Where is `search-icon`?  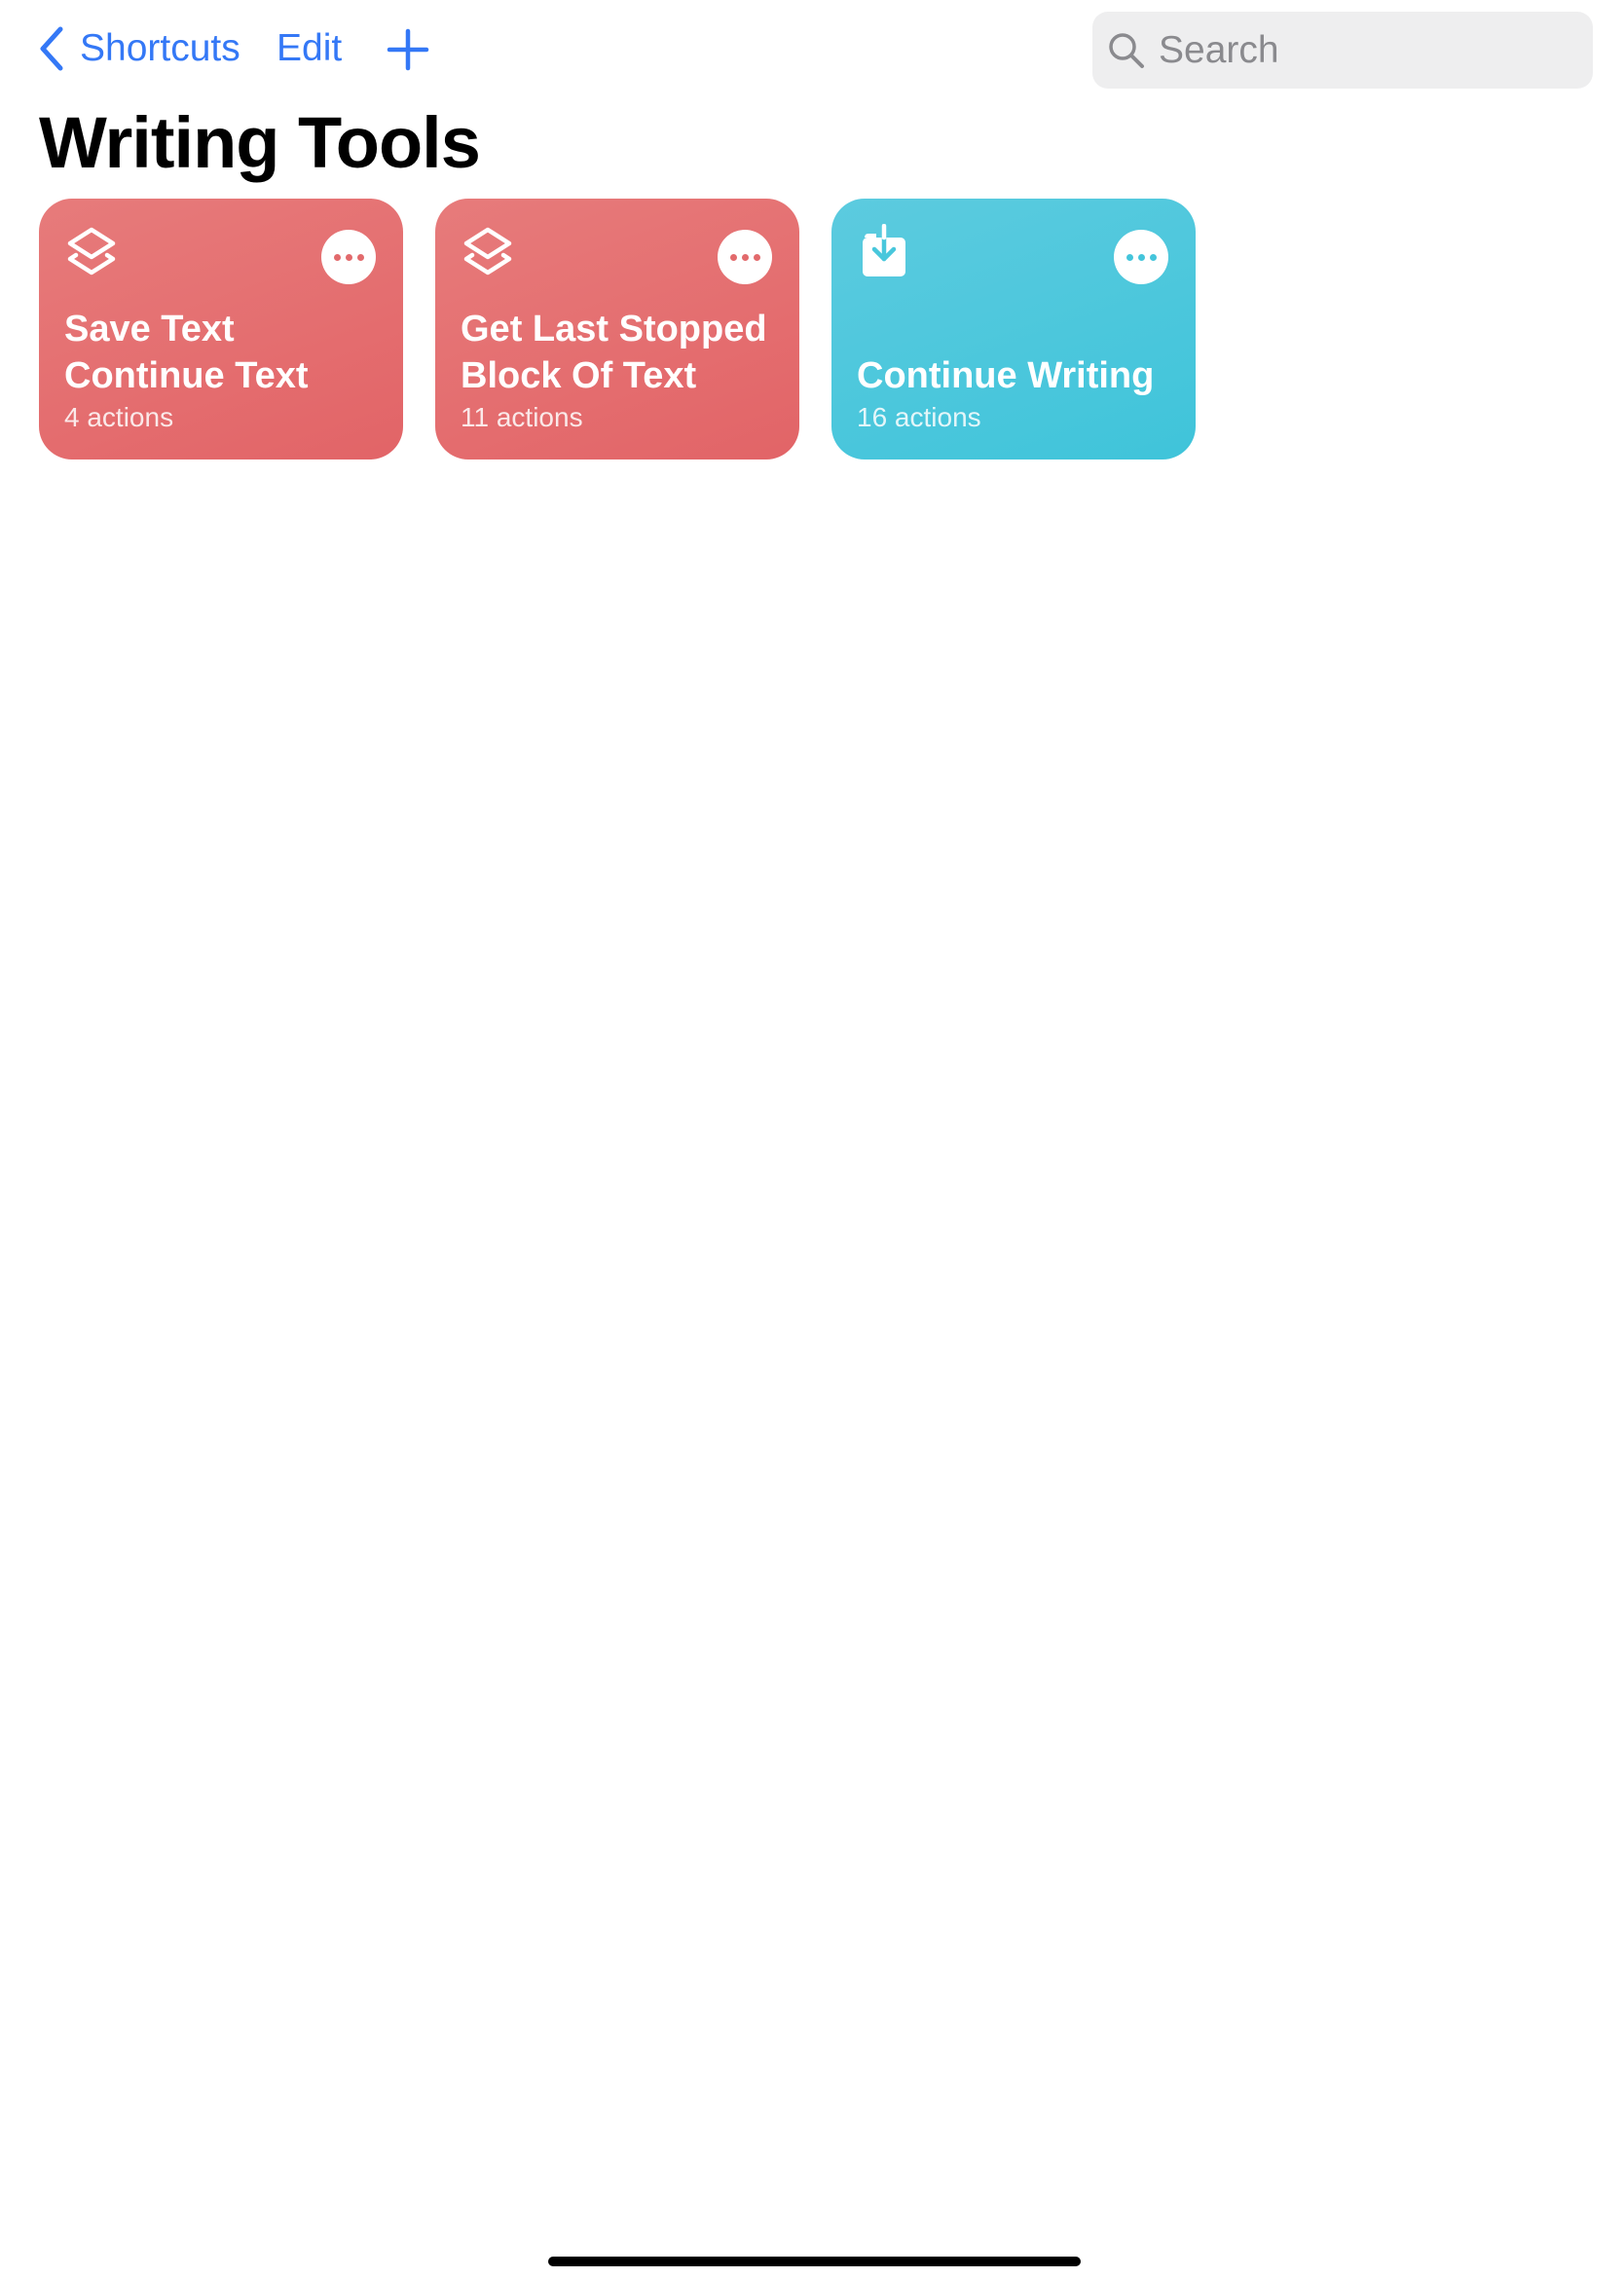
search-icon is located at coordinates (1126, 50).